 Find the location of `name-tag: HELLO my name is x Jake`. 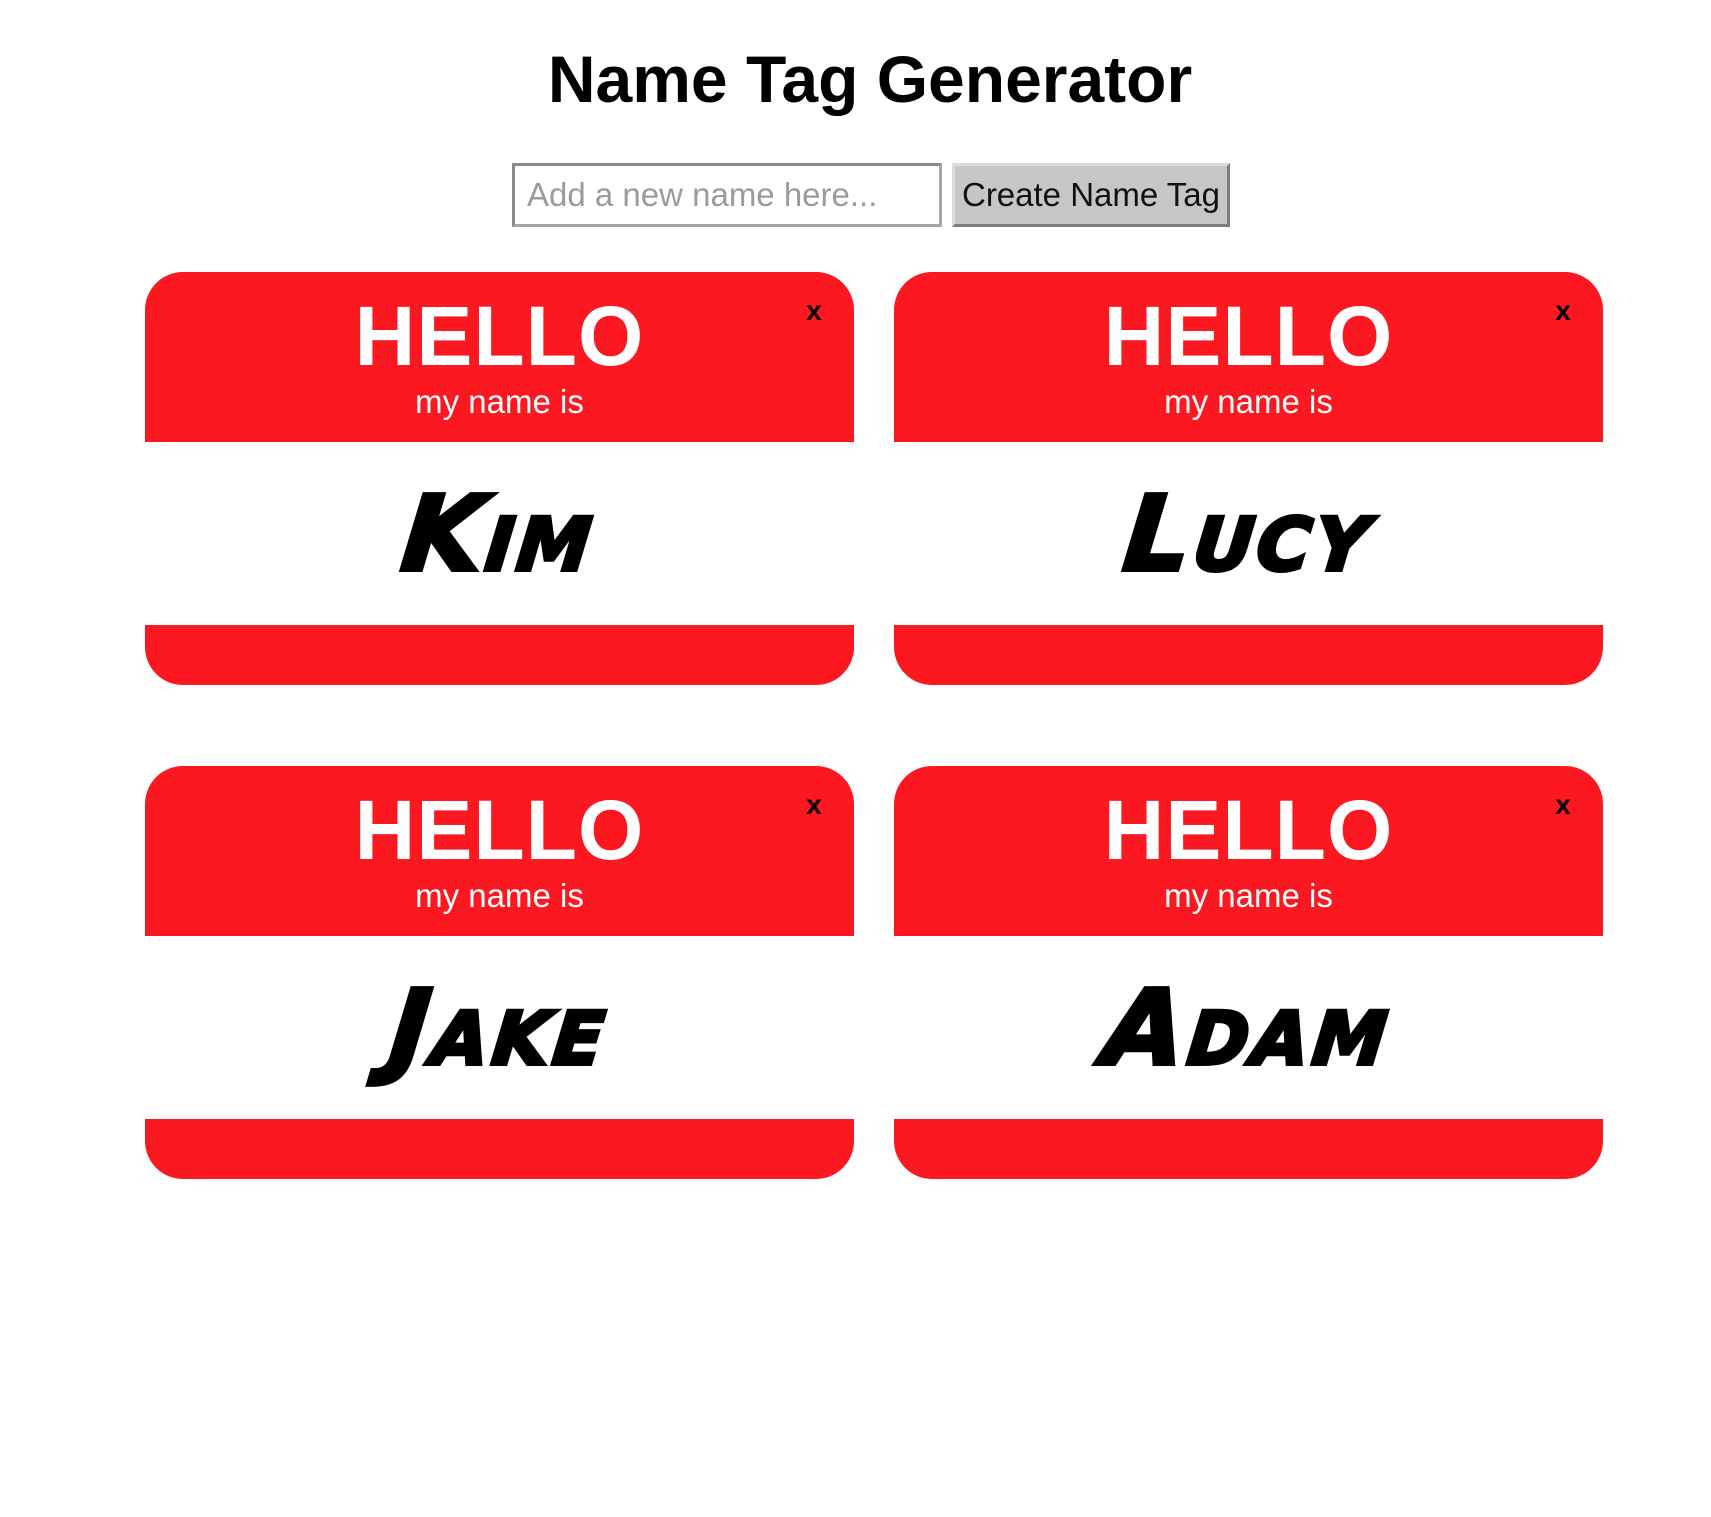

name-tag: HELLO my name is x Jake is located at coordinates (499, 972).